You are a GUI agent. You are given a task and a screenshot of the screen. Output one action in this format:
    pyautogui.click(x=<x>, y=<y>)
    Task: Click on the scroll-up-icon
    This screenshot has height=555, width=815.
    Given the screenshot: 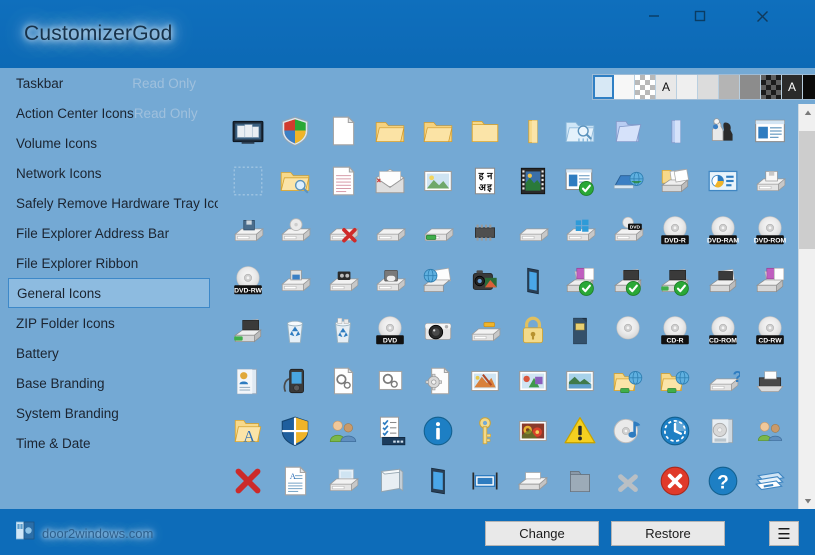 What is the action you would take?
    pyautogui.click(x=807, y=112)
    